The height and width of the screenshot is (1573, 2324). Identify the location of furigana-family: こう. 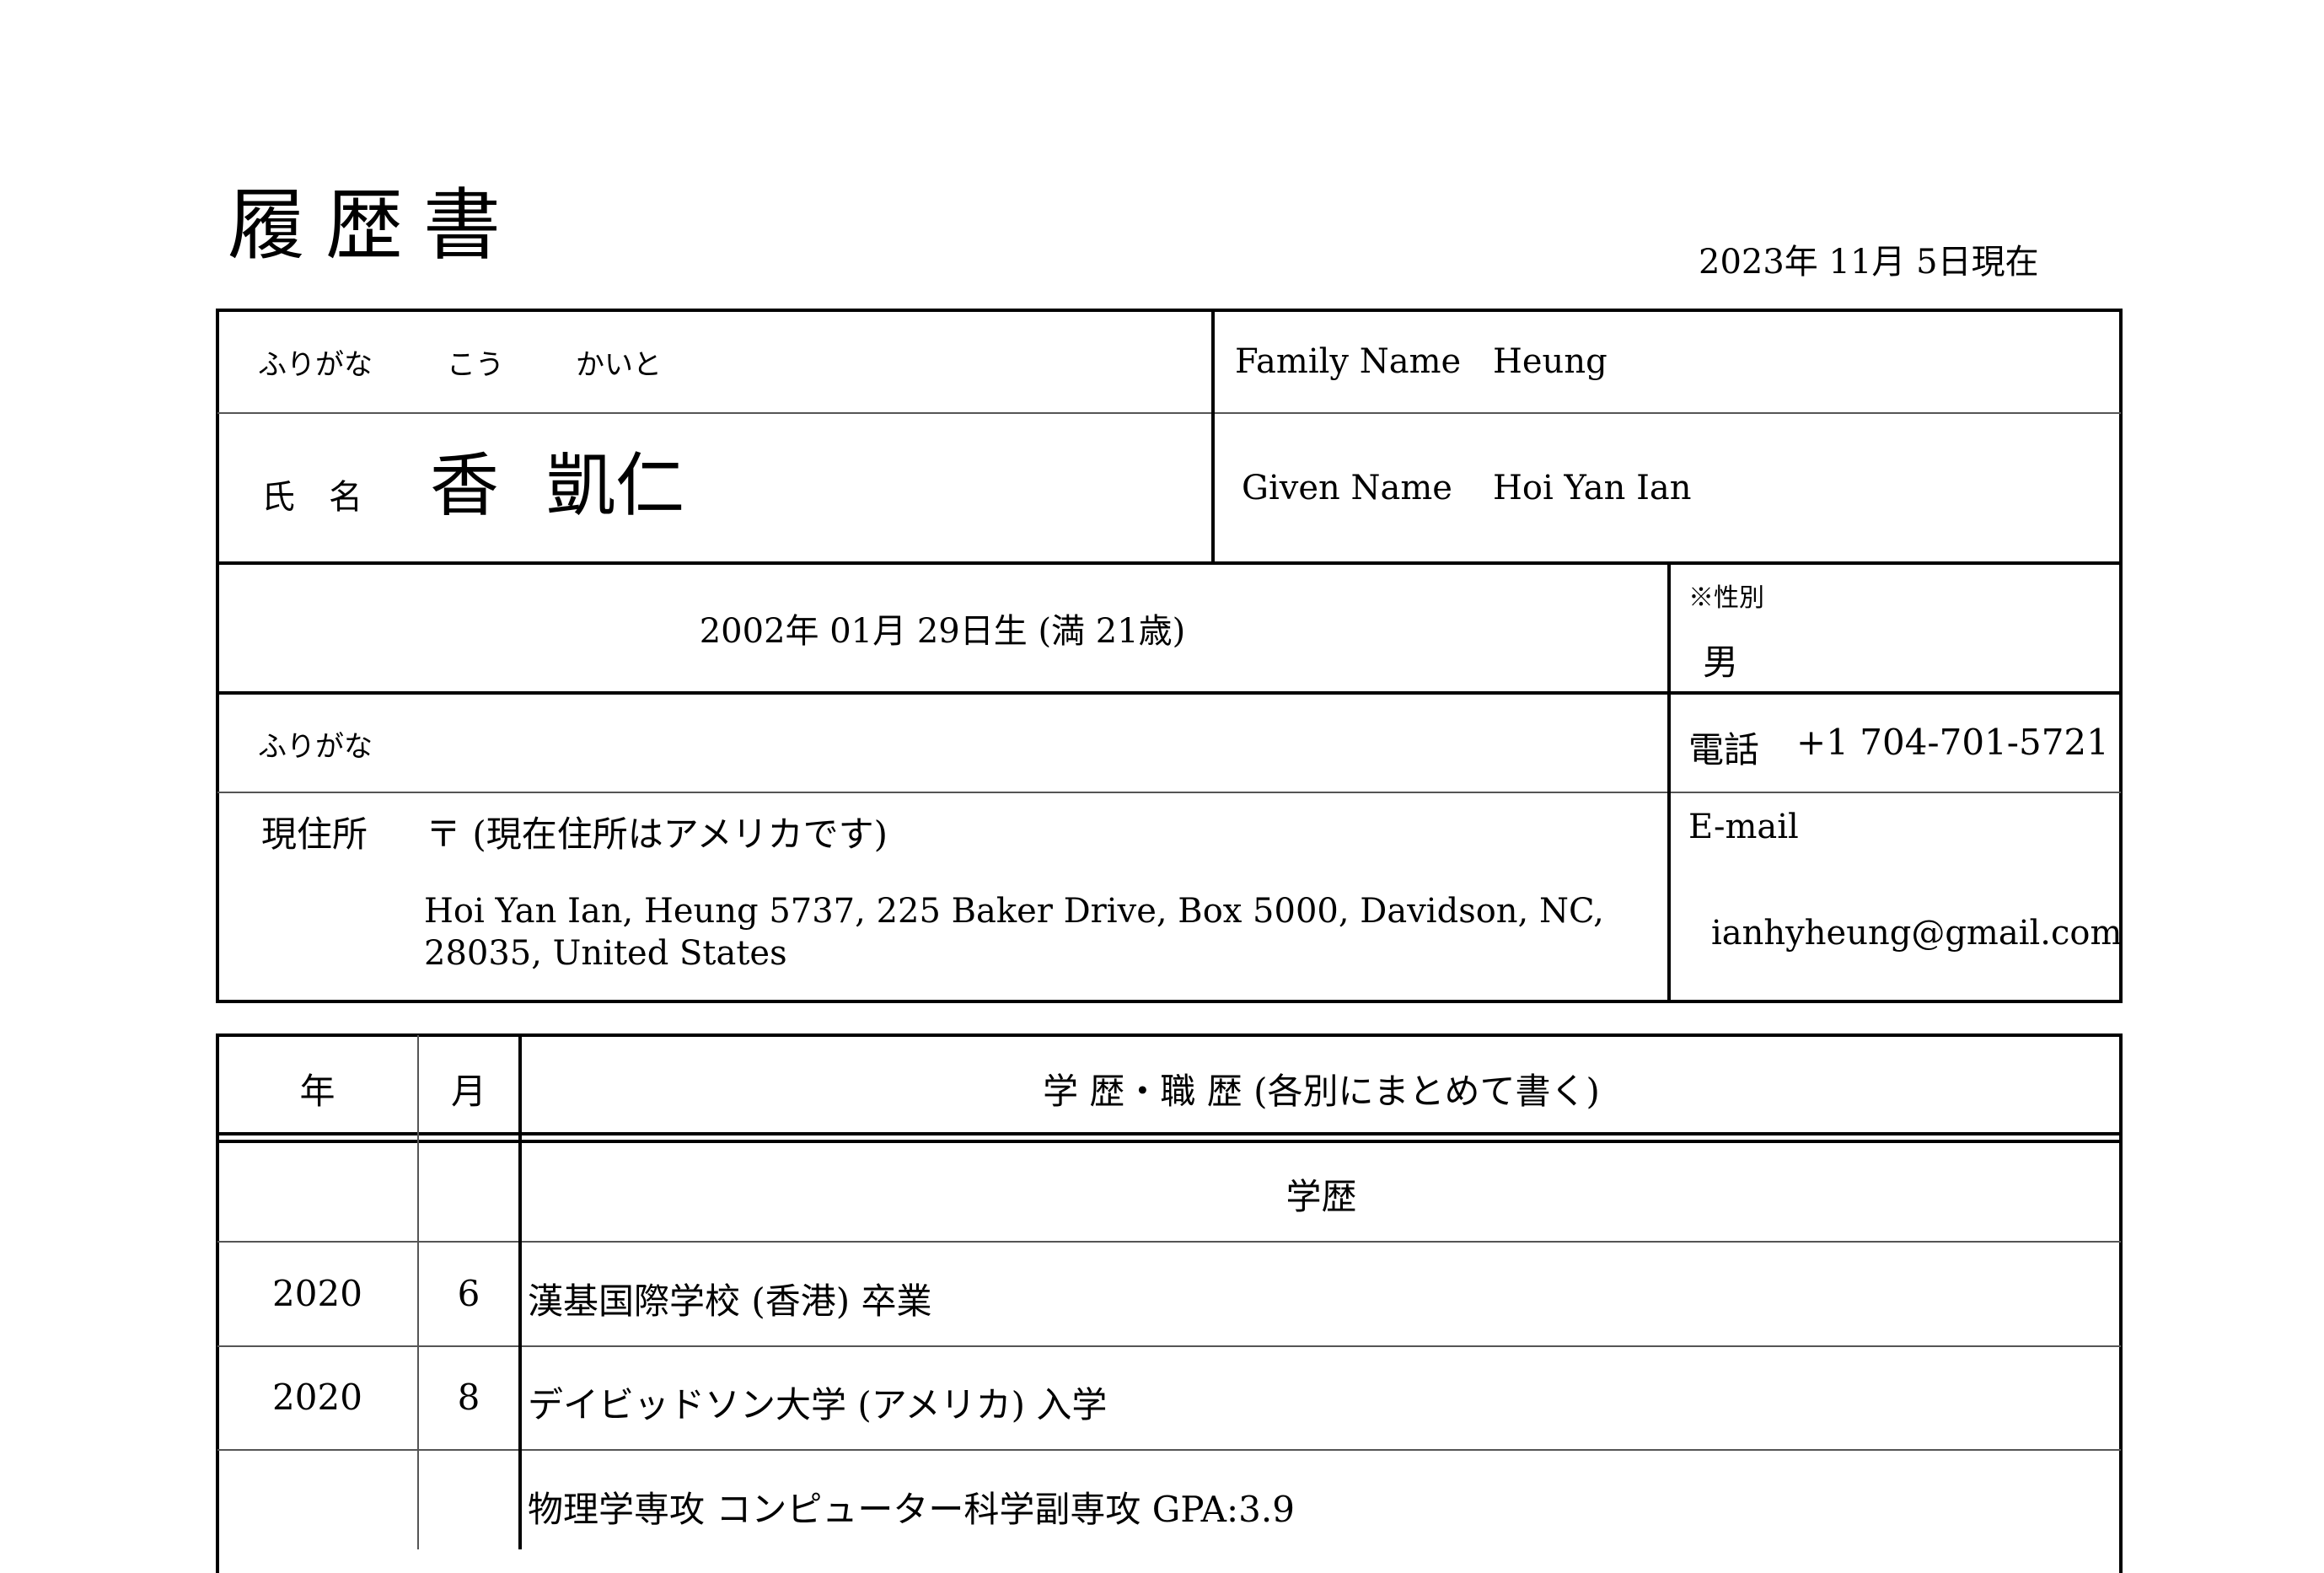
(475, 365).